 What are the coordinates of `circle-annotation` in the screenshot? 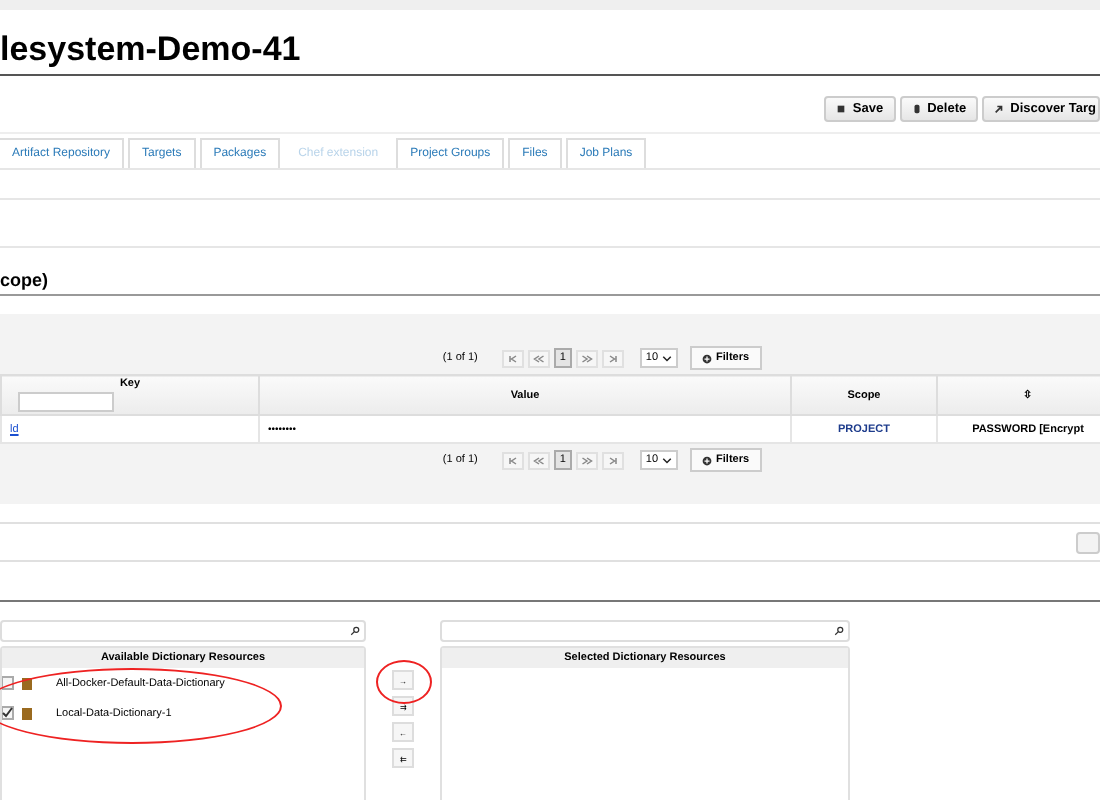 It's located at (404, 682).